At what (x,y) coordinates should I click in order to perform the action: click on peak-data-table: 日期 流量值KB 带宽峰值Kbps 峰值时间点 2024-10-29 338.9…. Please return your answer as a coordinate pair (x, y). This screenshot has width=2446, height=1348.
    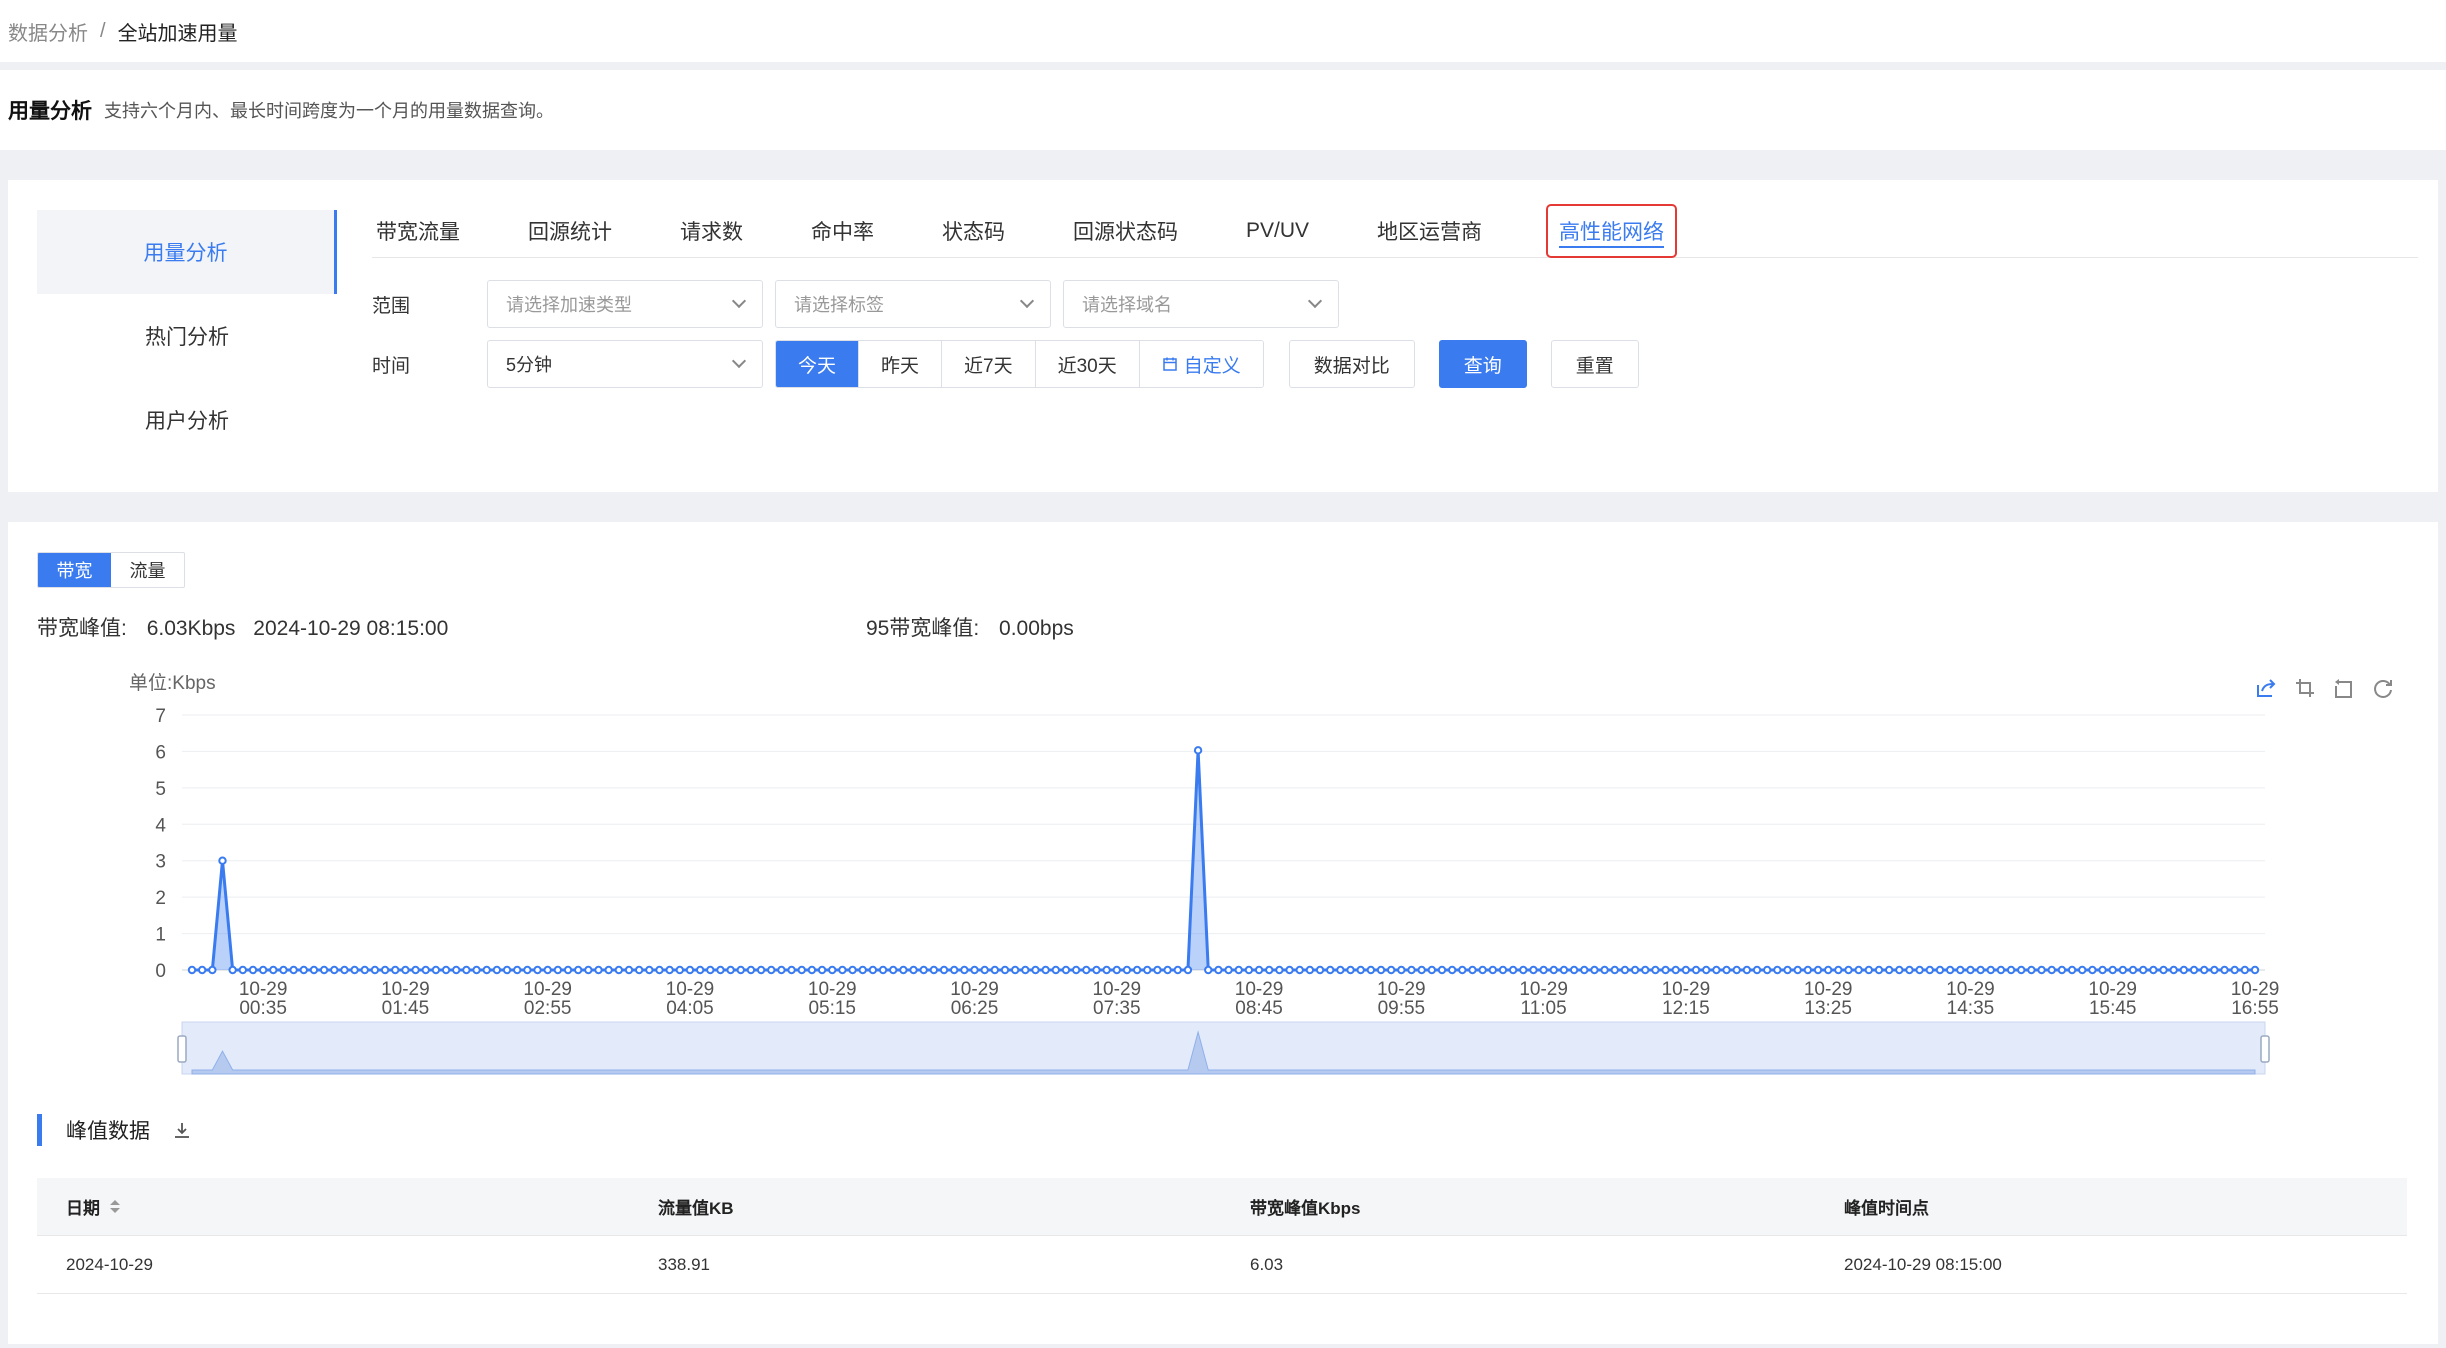
    Looking at the image, I should click on (1222, 1236).